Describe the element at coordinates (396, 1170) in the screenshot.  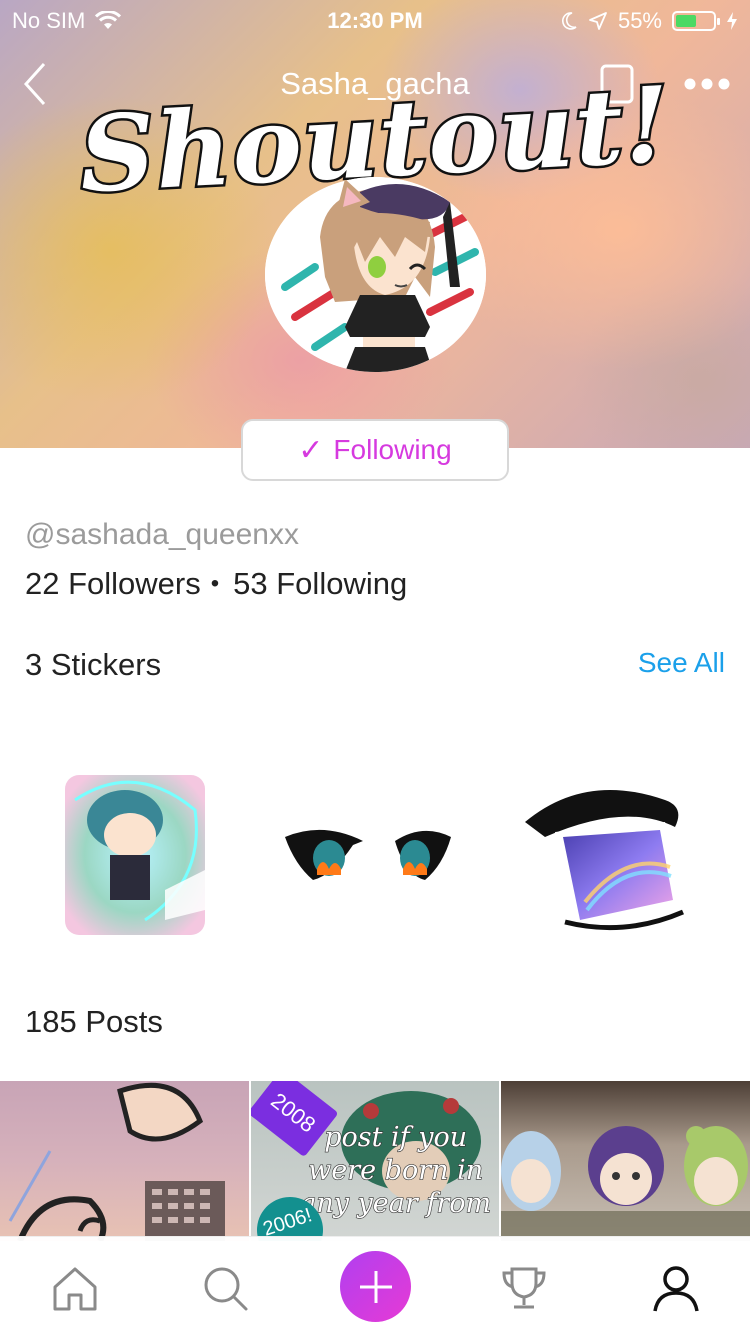
I see `post-caption: post if you were born in any year from` at that location.